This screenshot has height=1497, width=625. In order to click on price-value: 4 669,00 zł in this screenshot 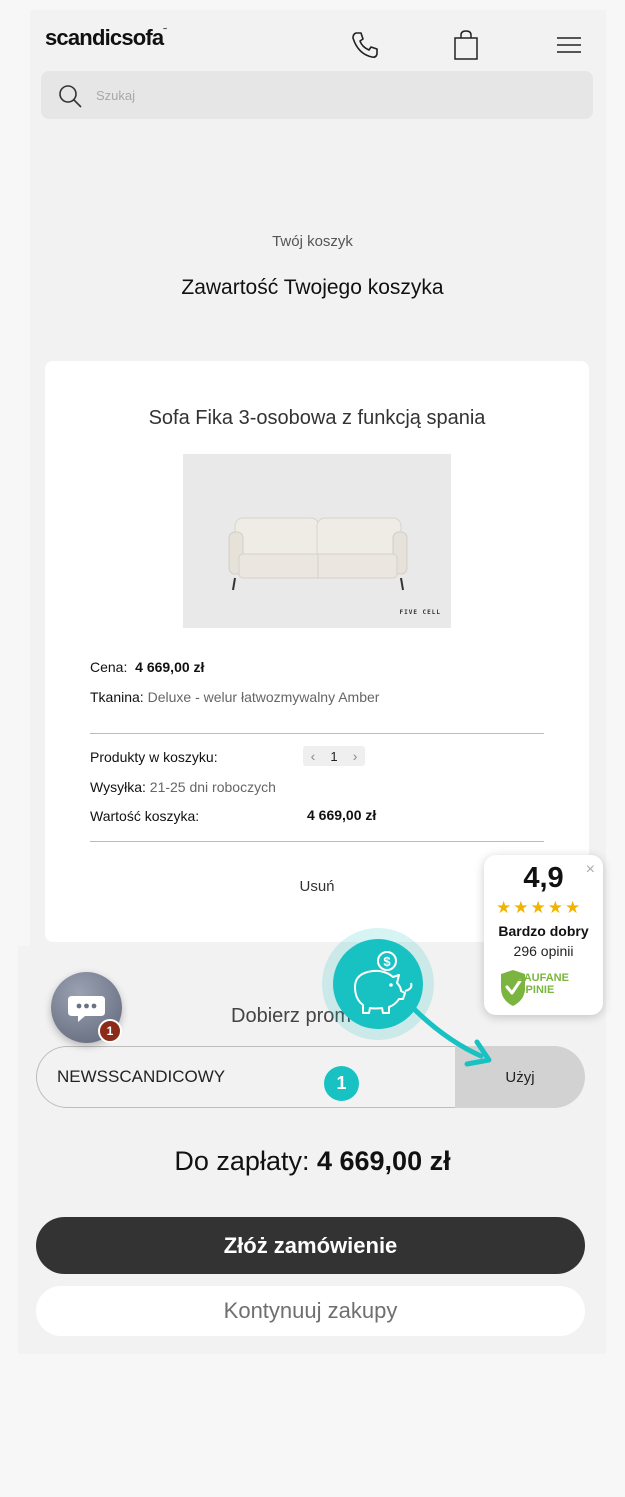, I will do `click(170, 667)`.